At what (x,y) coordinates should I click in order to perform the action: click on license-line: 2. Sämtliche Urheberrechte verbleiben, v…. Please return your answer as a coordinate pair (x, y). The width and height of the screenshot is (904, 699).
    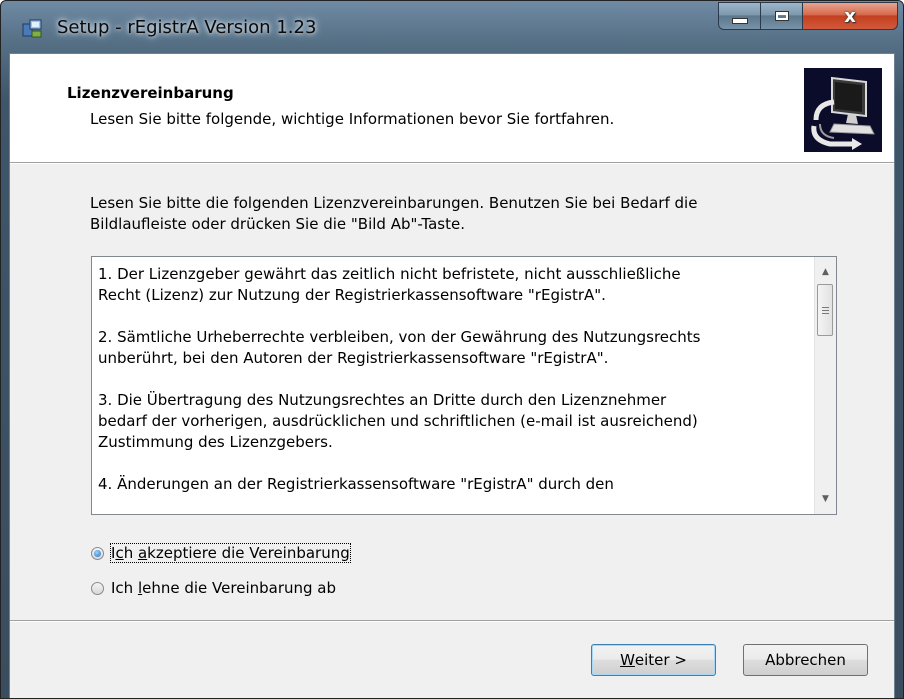
    Looking at the image, I should click on (399, 337).